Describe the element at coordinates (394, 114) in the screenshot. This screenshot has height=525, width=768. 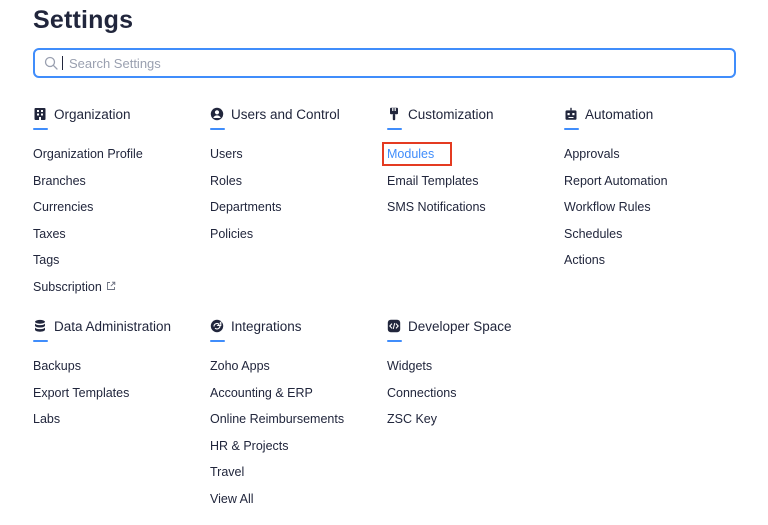
I see `brush-icon` at that location.